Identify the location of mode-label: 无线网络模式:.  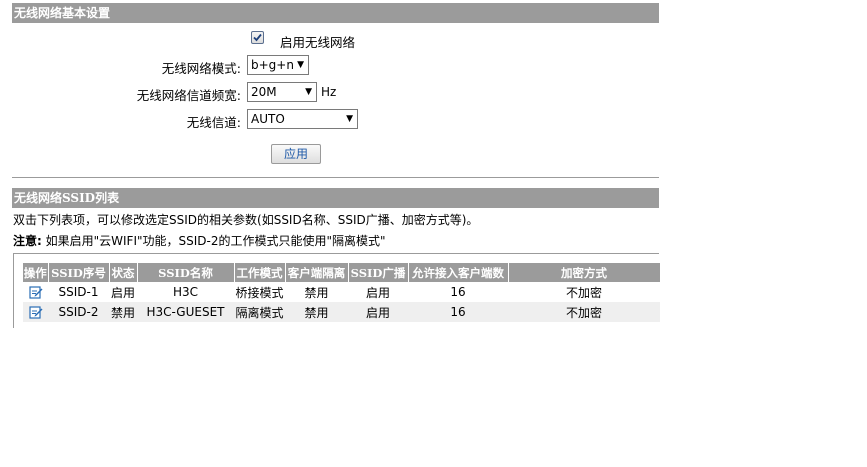
(201, 68).